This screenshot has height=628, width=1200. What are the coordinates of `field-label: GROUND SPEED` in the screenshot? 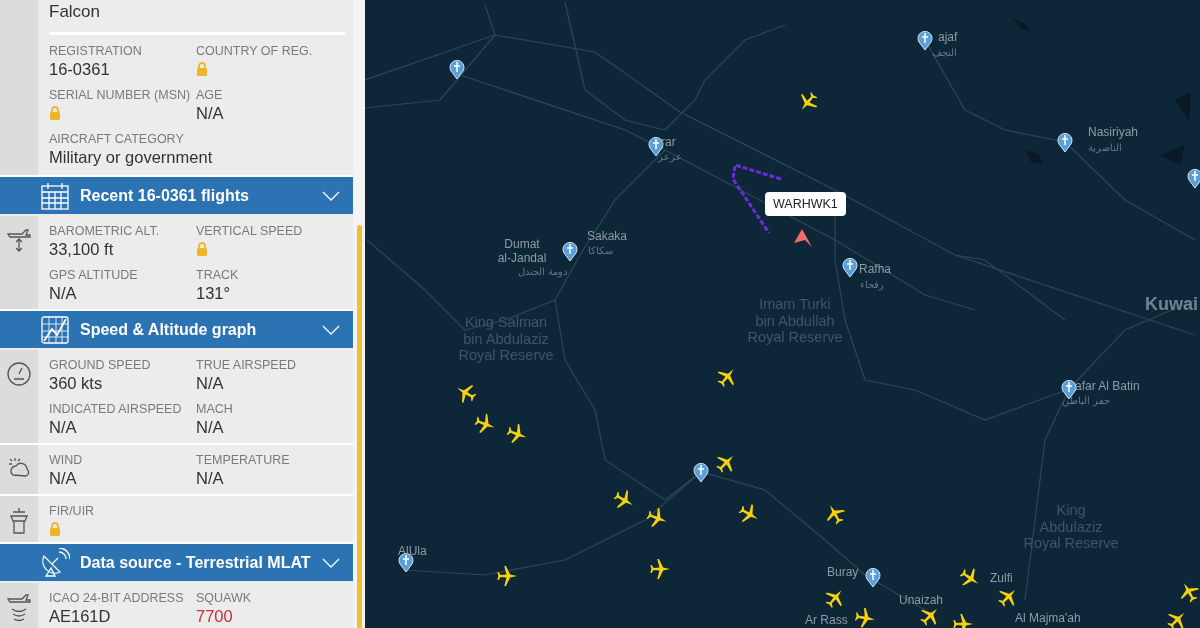 It's located at (100, 365).